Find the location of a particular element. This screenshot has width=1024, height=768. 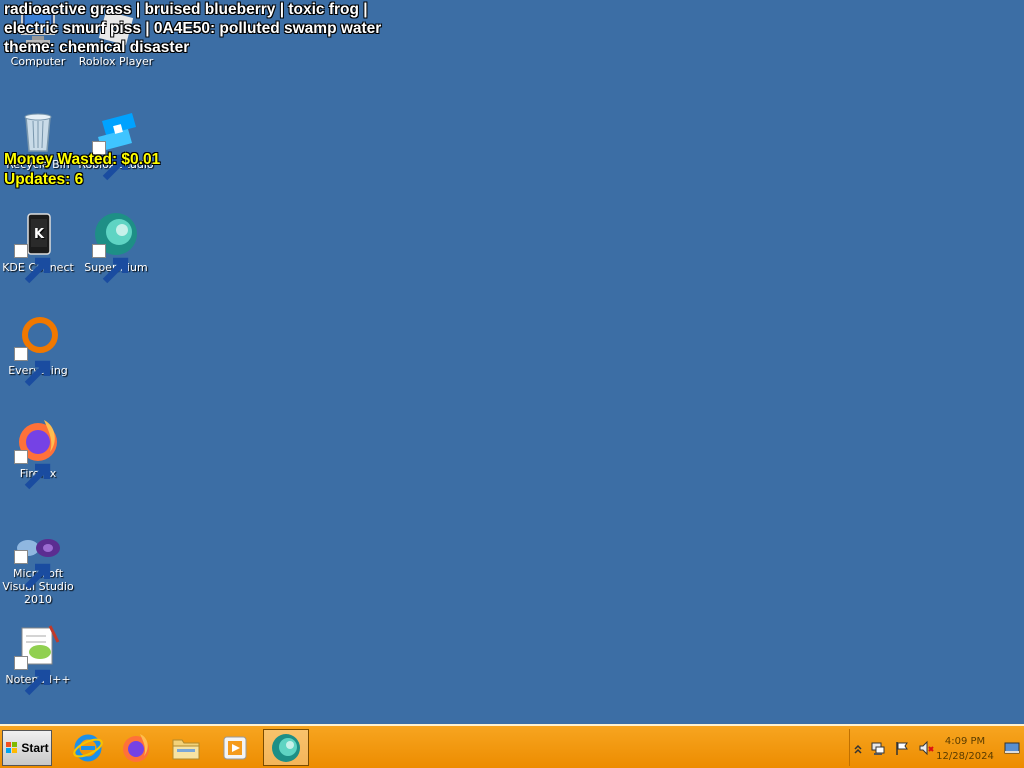

desktop-icon-visual-studio-2010: Microsoft Visual Studio 2010 is located at coordinates (38, 569).